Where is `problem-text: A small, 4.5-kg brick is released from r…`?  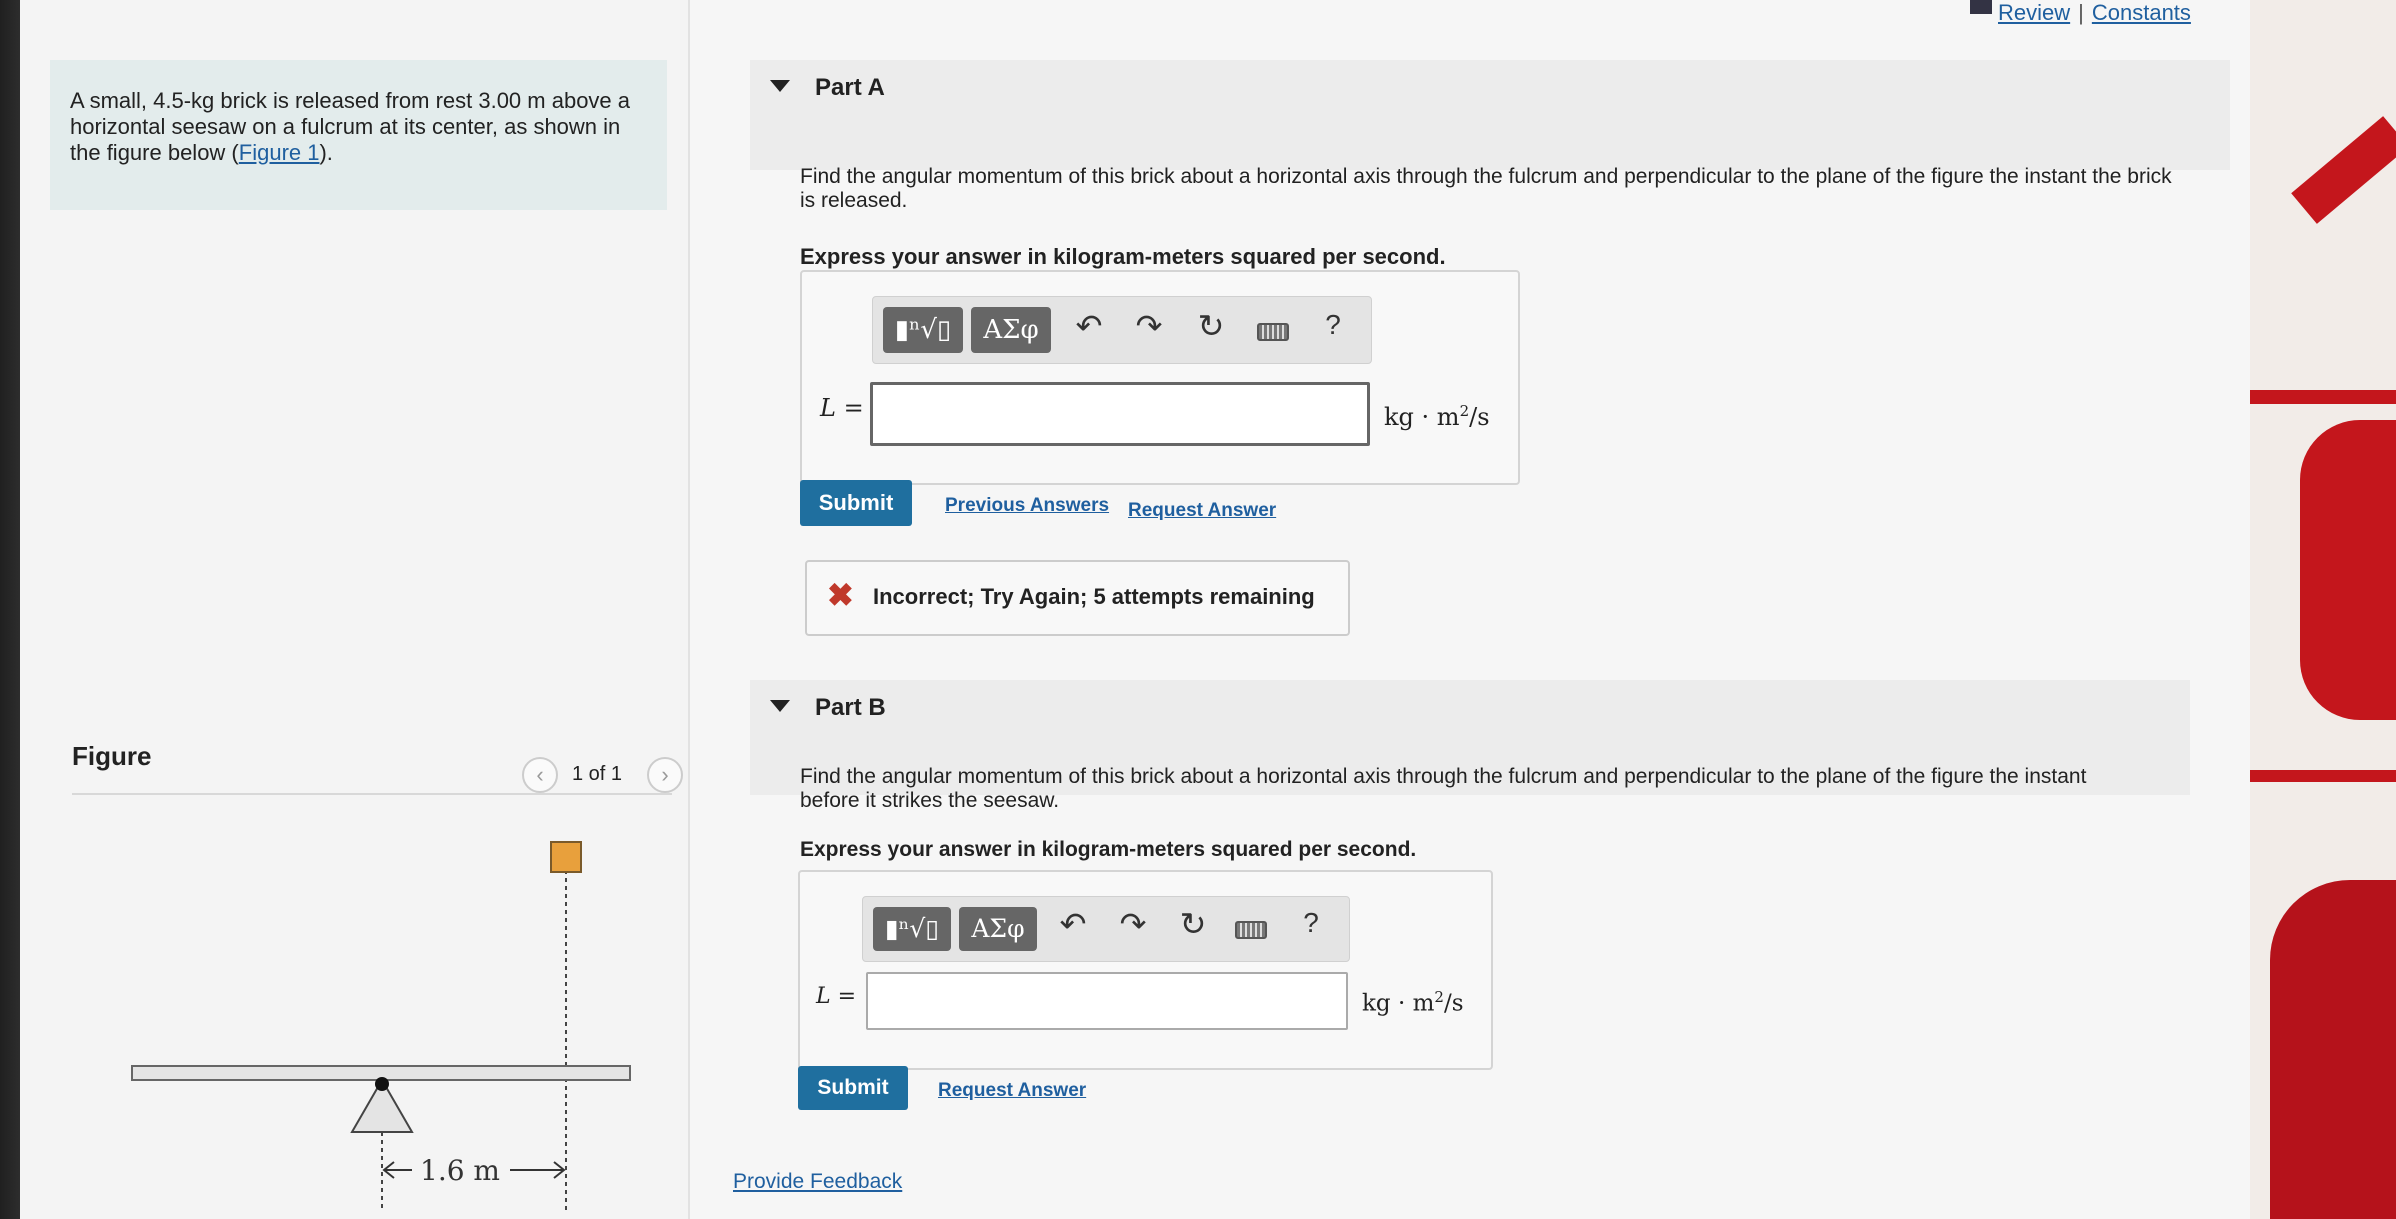 problem-text: A small, 4.5-kg brick is released from r… is located at coordinates (350, 126).